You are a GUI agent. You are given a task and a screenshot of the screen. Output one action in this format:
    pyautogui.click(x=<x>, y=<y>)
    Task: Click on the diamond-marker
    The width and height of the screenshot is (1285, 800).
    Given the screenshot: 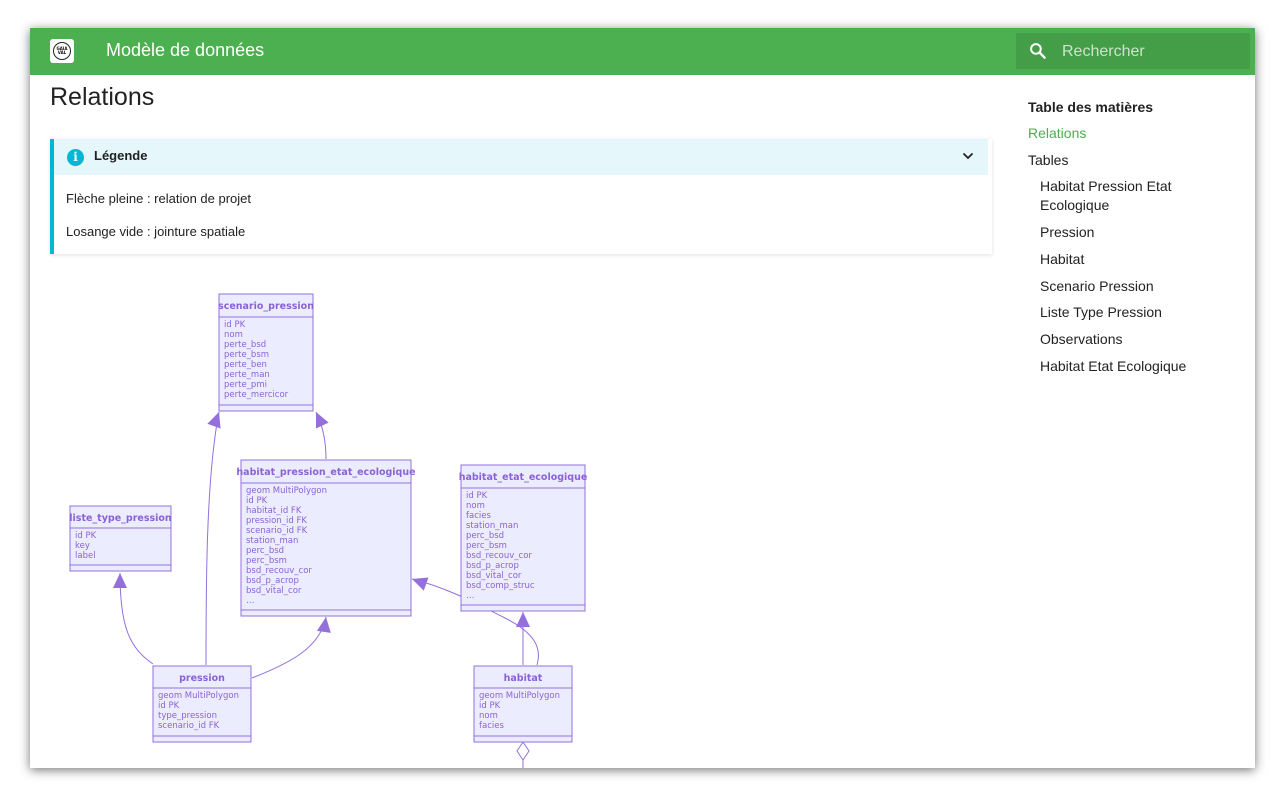 What is the action you would take?
    pyautogui.click(x=523, y=751)
    